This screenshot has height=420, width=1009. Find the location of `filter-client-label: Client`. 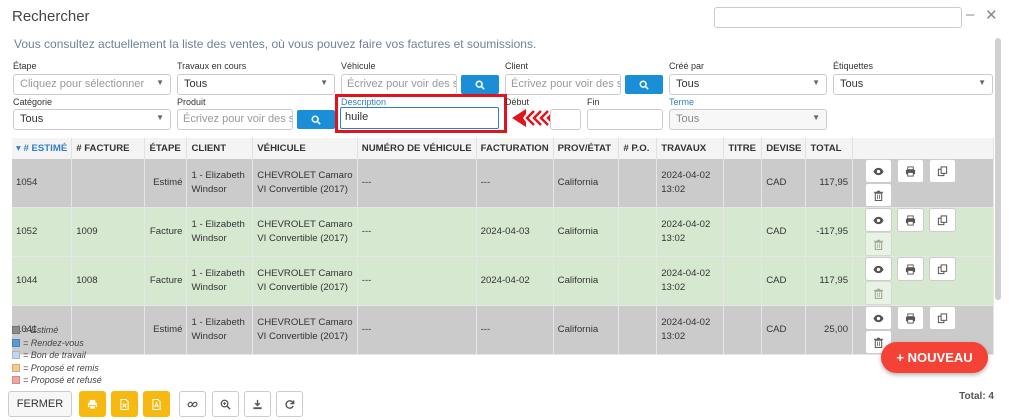

filter-client-label: Client is located at coordinates (517, 66).